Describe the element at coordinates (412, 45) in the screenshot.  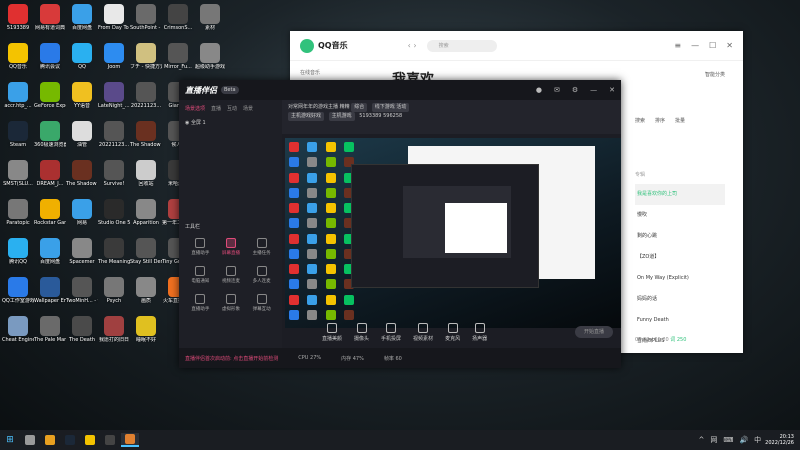
I see `back-forward-icon: ‹ ›` at that location.